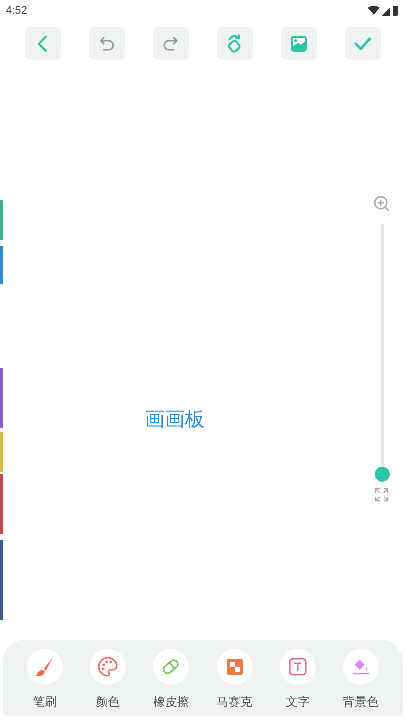 This screenshot has width=406, height=720. I want to click on undo-button, so click(107, 43).